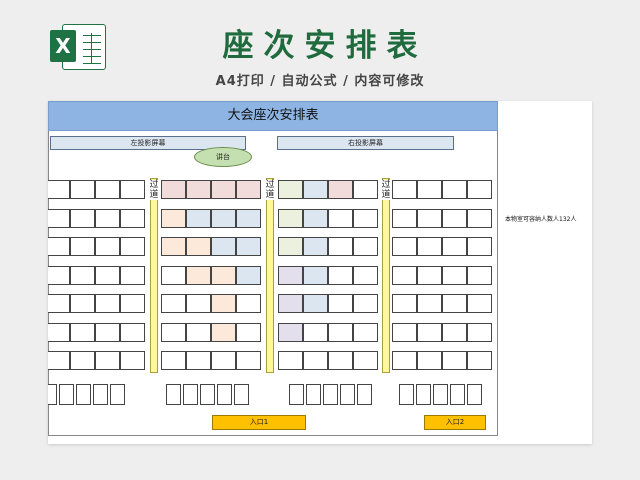 The width and height of the screenshot is (640, 480). Describe the element at coordinates (173, 275) in the screenshot. I see `seat-center-left-r4-c1` at that location.